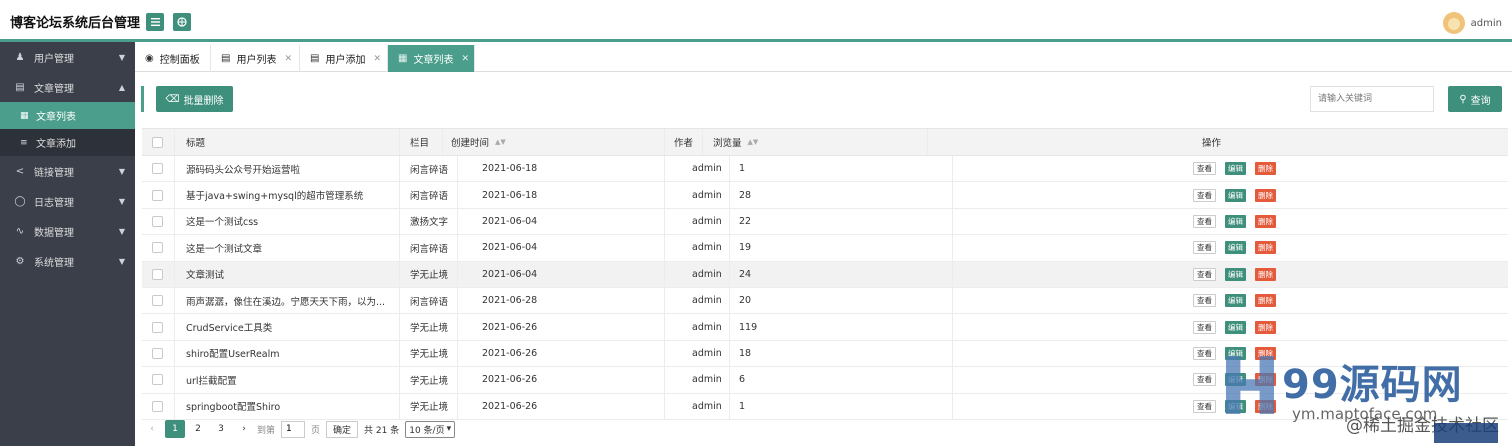 The width and height of the screenshot is (1512, 446). I want to click on cell-views: 19, so click(745, 248).